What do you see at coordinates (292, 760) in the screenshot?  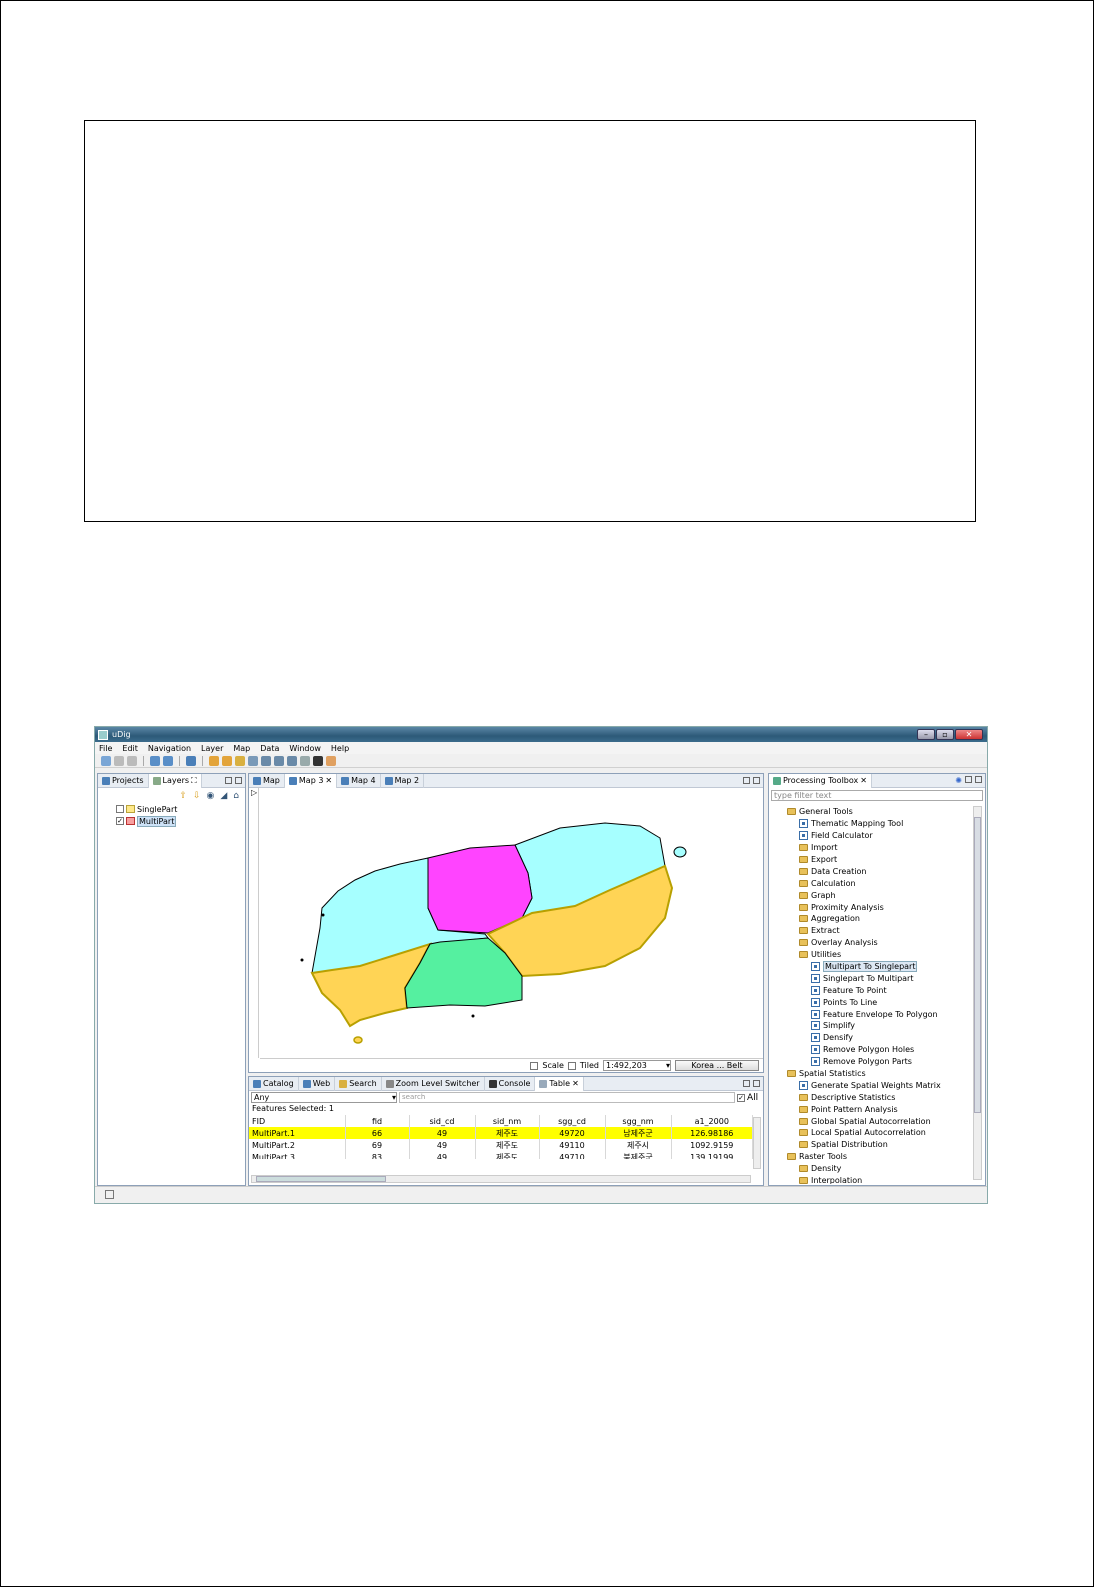 I see `zoom-out-icon` at bounding box center [292, 760].